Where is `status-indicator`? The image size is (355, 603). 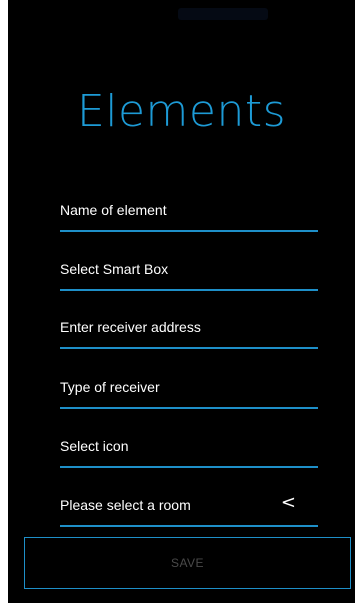 status-indicator is located at coordinates (223, 14).